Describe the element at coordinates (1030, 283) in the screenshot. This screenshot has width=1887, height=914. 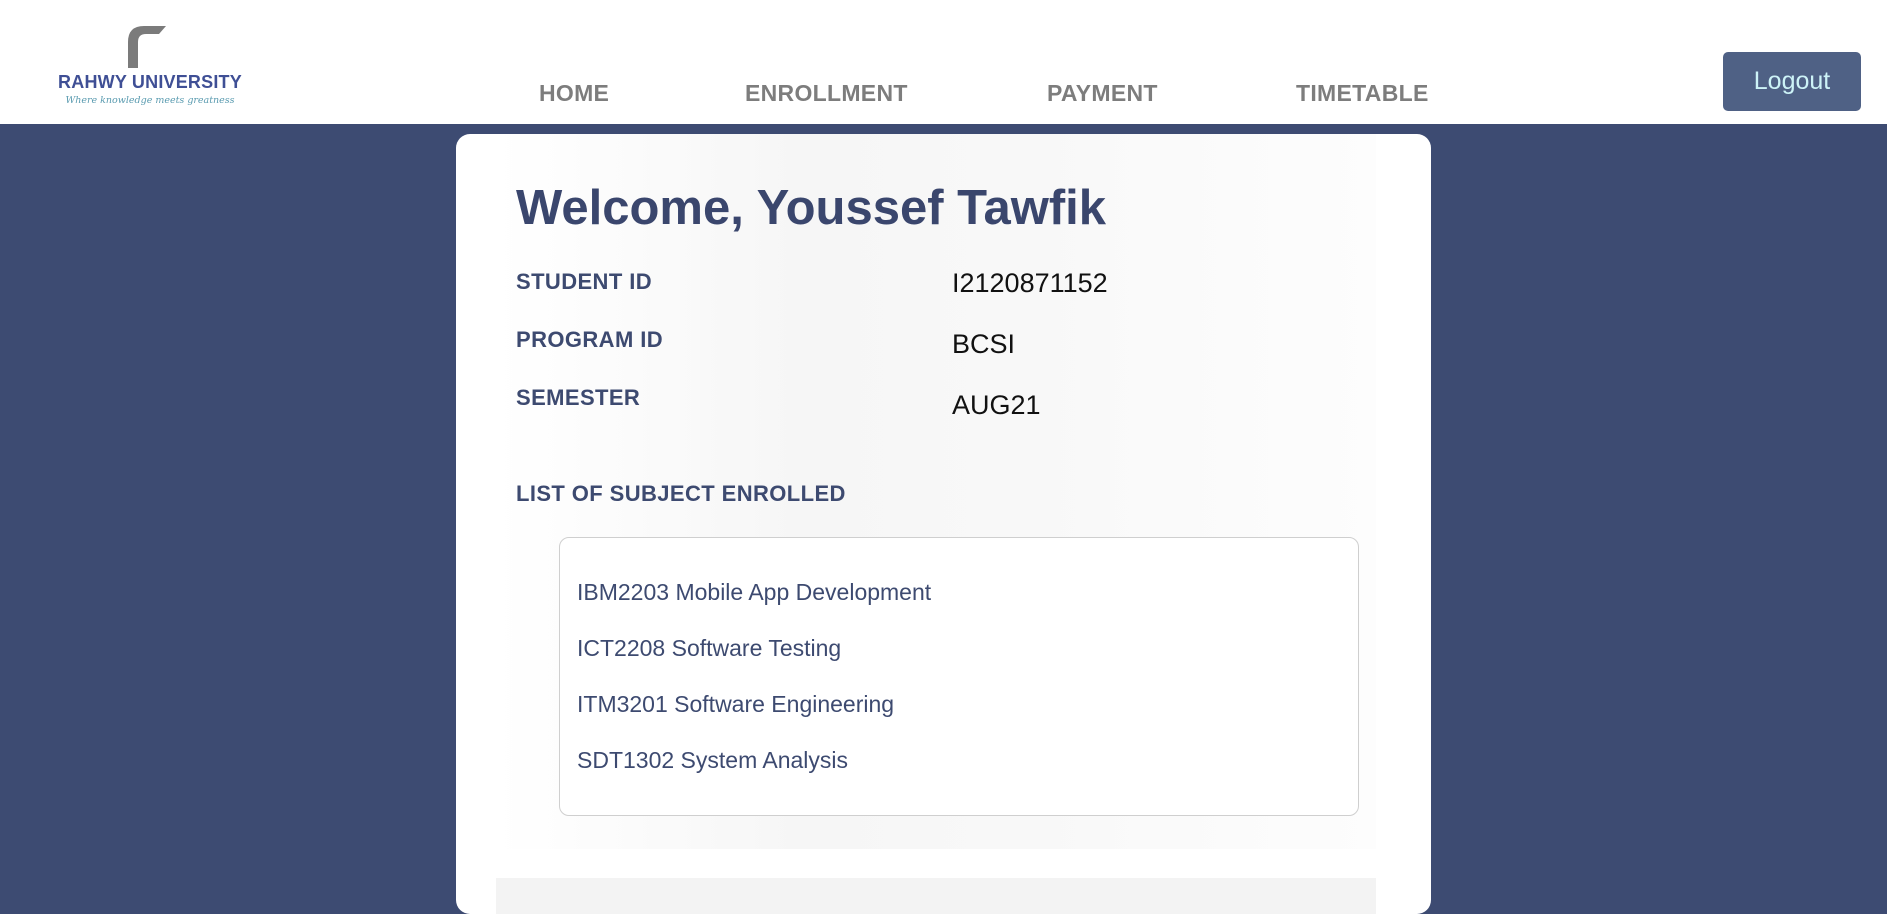
I see `student-id-value: I2120871152` at that location.